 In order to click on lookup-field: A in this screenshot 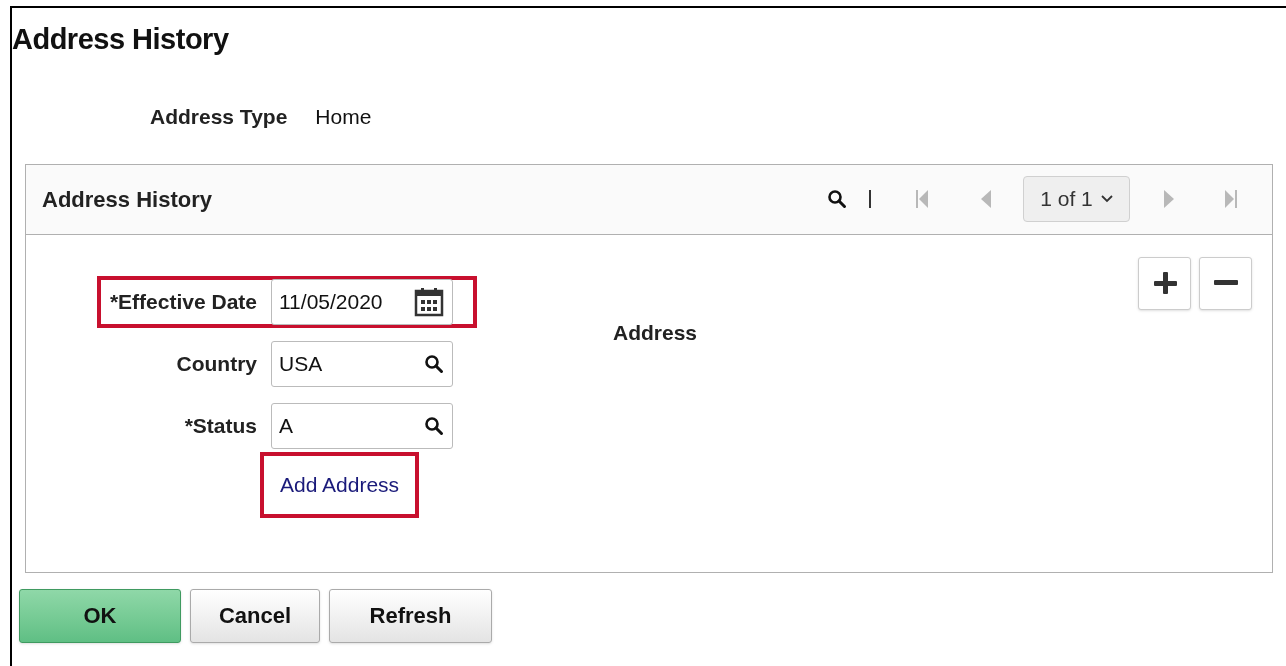, I will do `click(362, 425)`.